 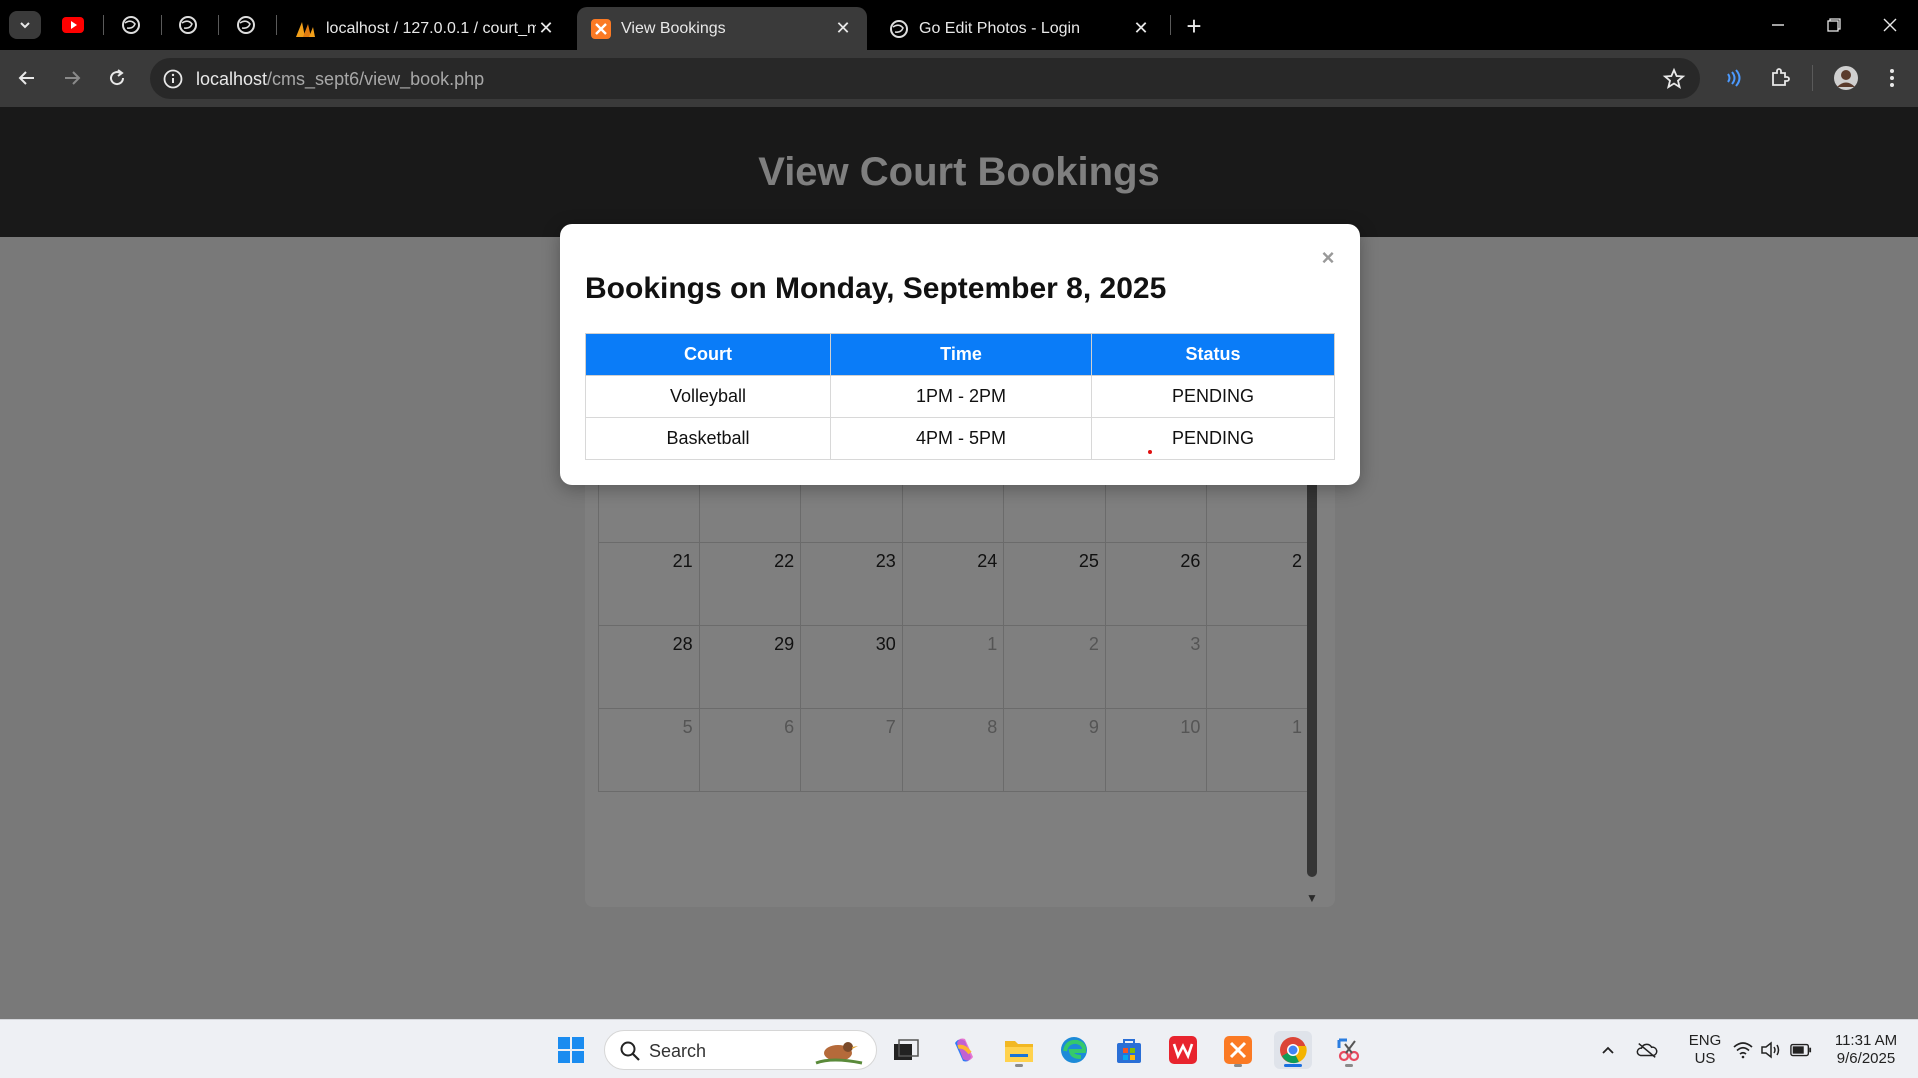 I want to click on clock-date: 9/6/2025, so click(x=1866, y=1058).